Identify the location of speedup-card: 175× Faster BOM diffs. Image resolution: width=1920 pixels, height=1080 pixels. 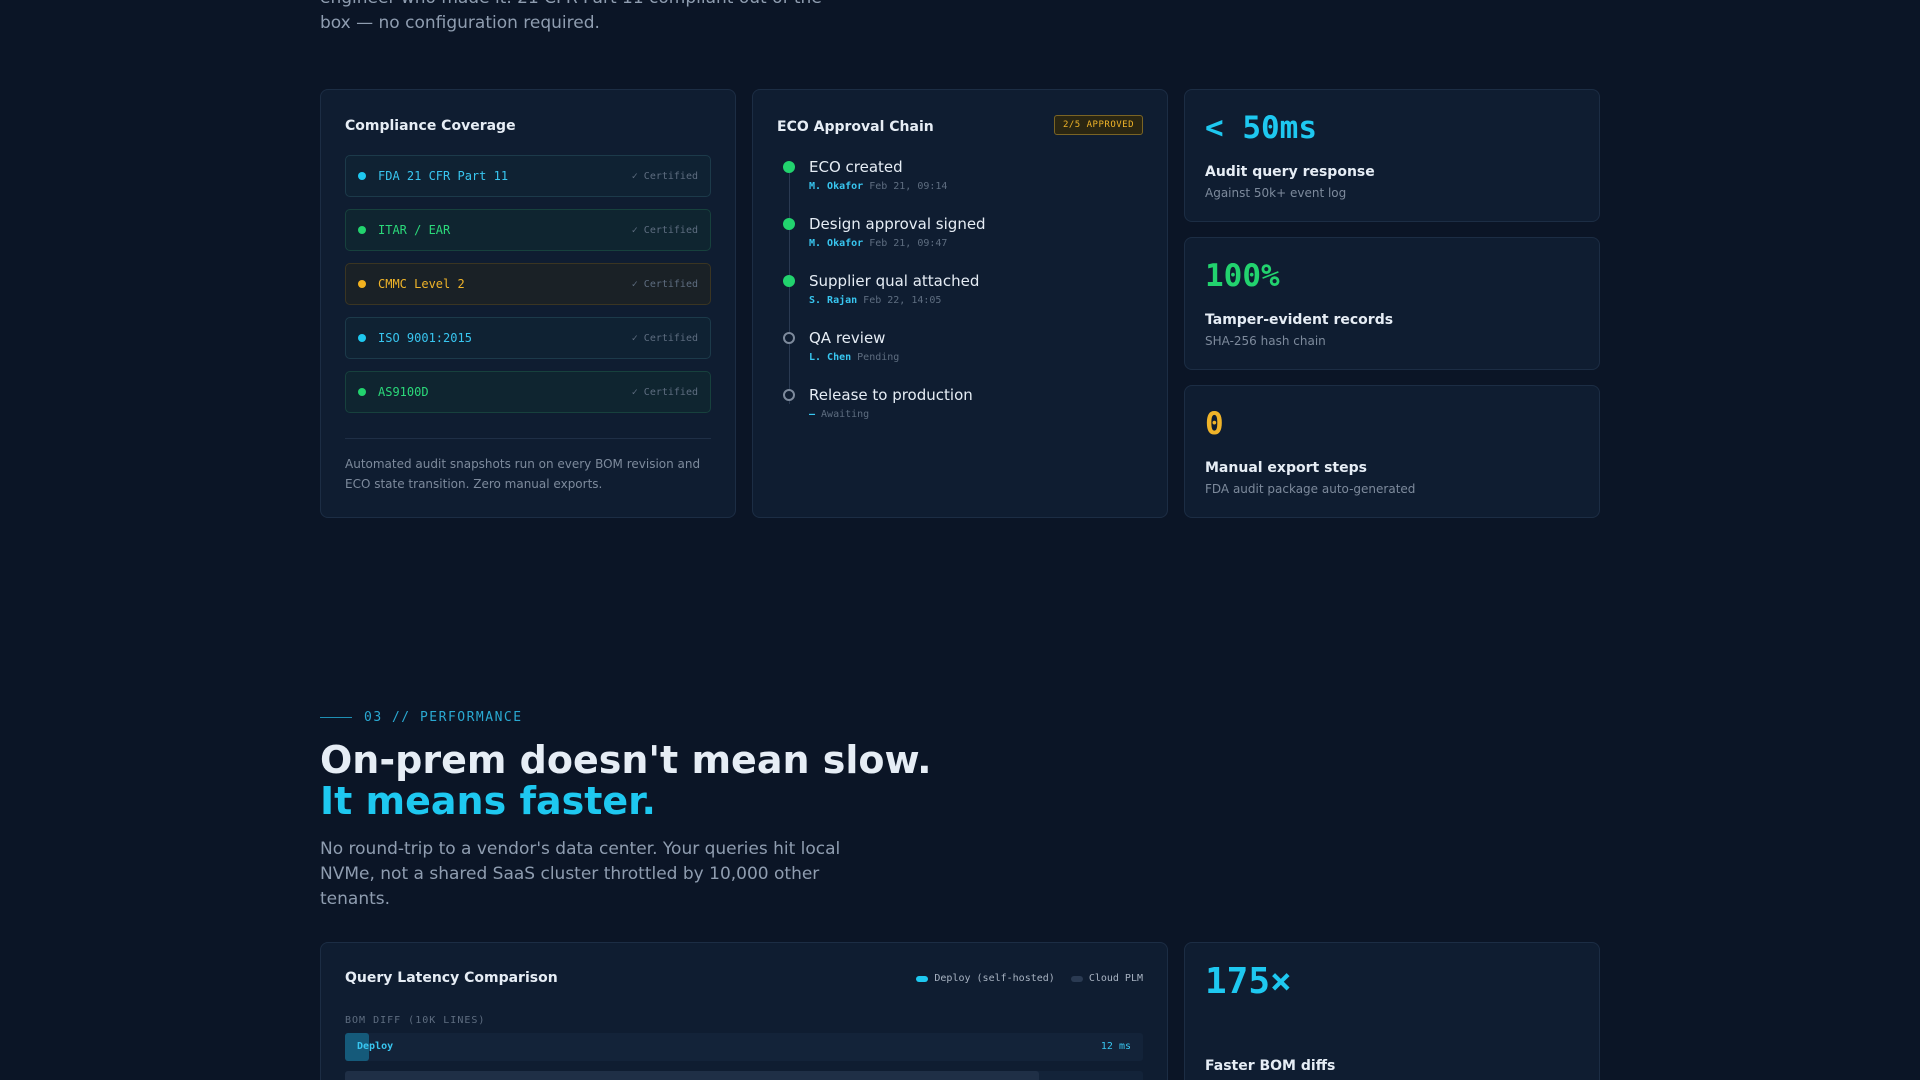
(1392, 1011).